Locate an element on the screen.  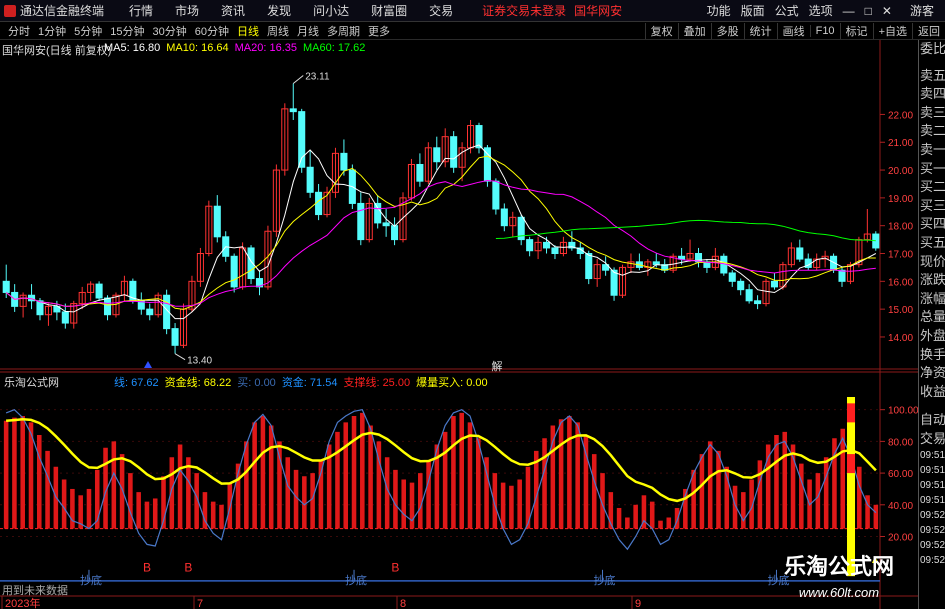
y-tick-label: 80.00 is located at coordinates (900, 442).